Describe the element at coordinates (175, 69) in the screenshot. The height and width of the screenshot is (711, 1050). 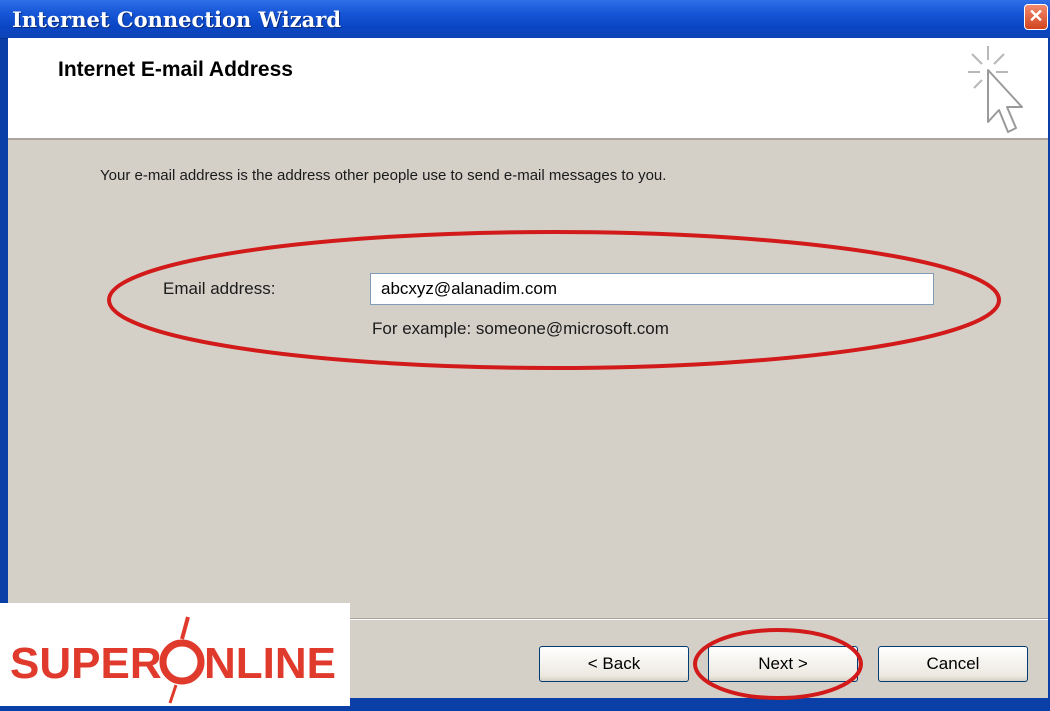
I see `page-heading: Internet E-mail Address` at that location.